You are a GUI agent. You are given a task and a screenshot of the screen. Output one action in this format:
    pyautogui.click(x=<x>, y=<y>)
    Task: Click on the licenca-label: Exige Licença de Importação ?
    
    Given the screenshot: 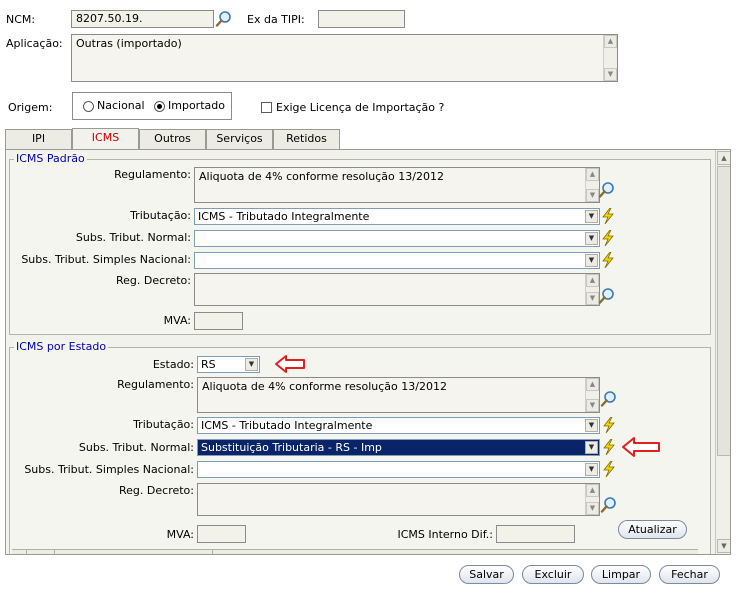 What is the action you would take?
    pyautogui.click(x=360, y=108)
    